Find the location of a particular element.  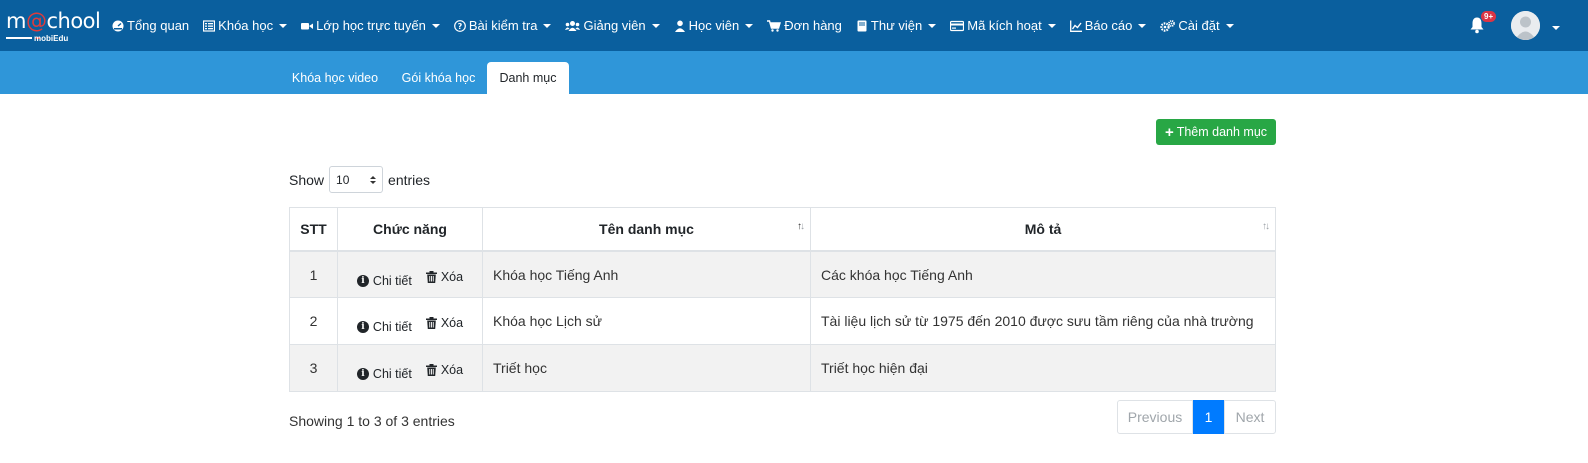

avatar is located at coordinates (1525, 25).